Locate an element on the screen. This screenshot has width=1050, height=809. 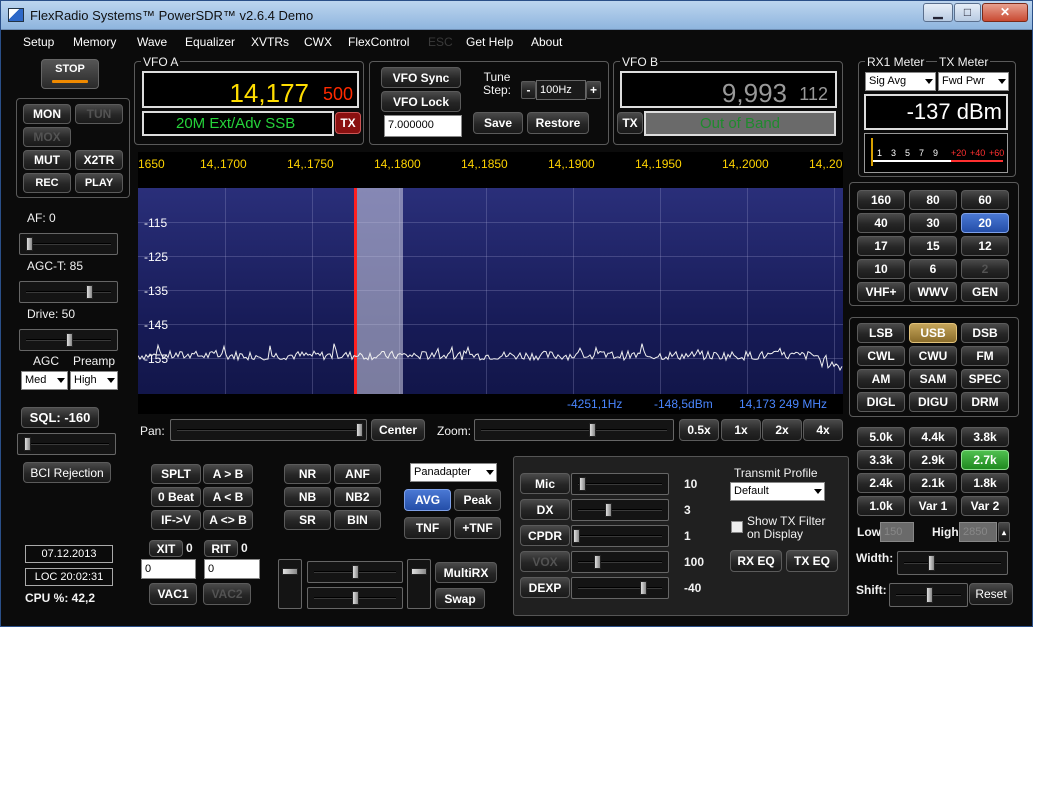
mode-am-button: AM is located at coordinates (881, 379).